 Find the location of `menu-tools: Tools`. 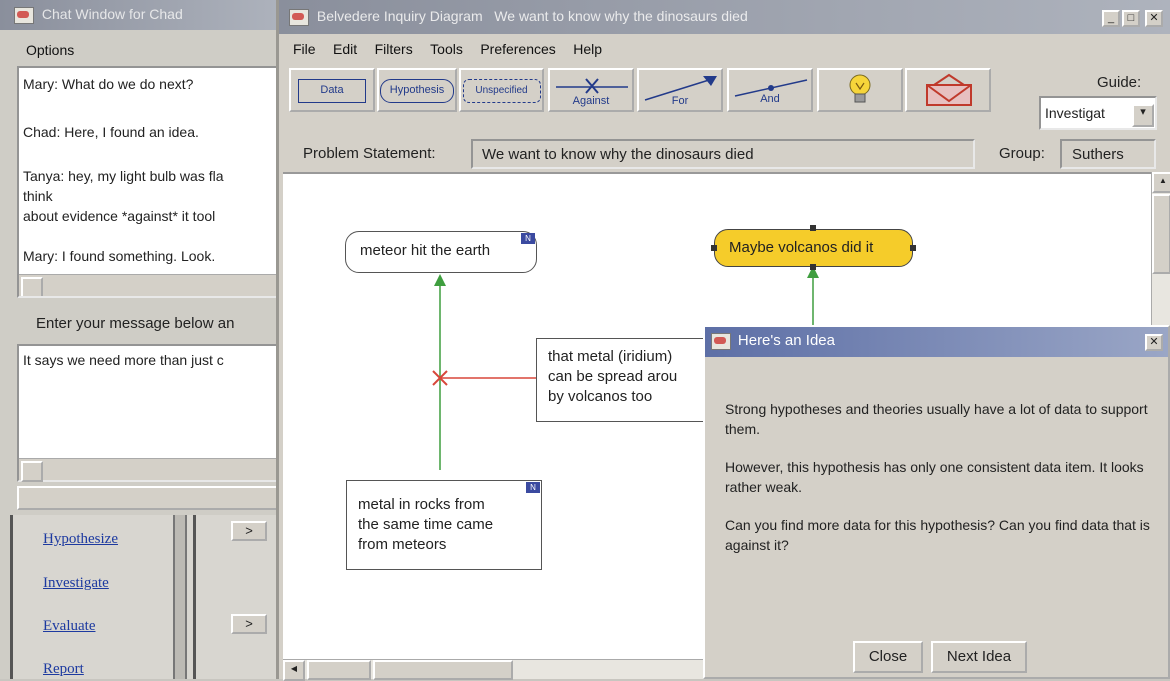

menu-tools: Tools is located at coordinates (446, 49).